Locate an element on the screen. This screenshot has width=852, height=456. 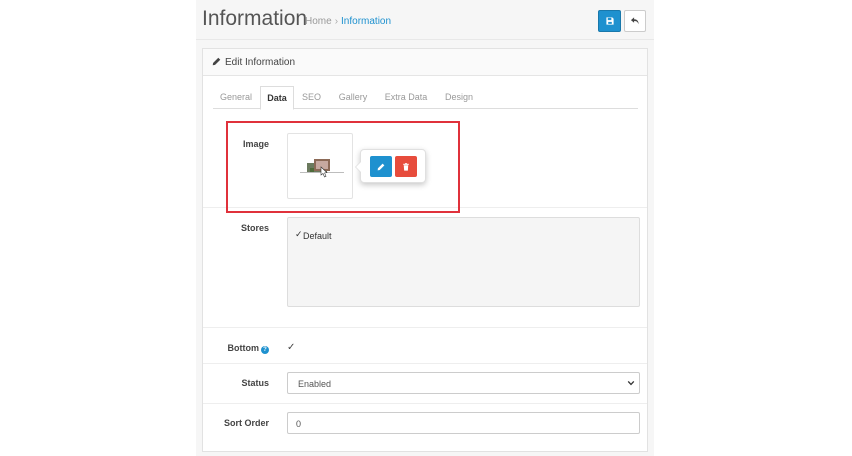
page-title: Information is located at coordinates (255, 18).